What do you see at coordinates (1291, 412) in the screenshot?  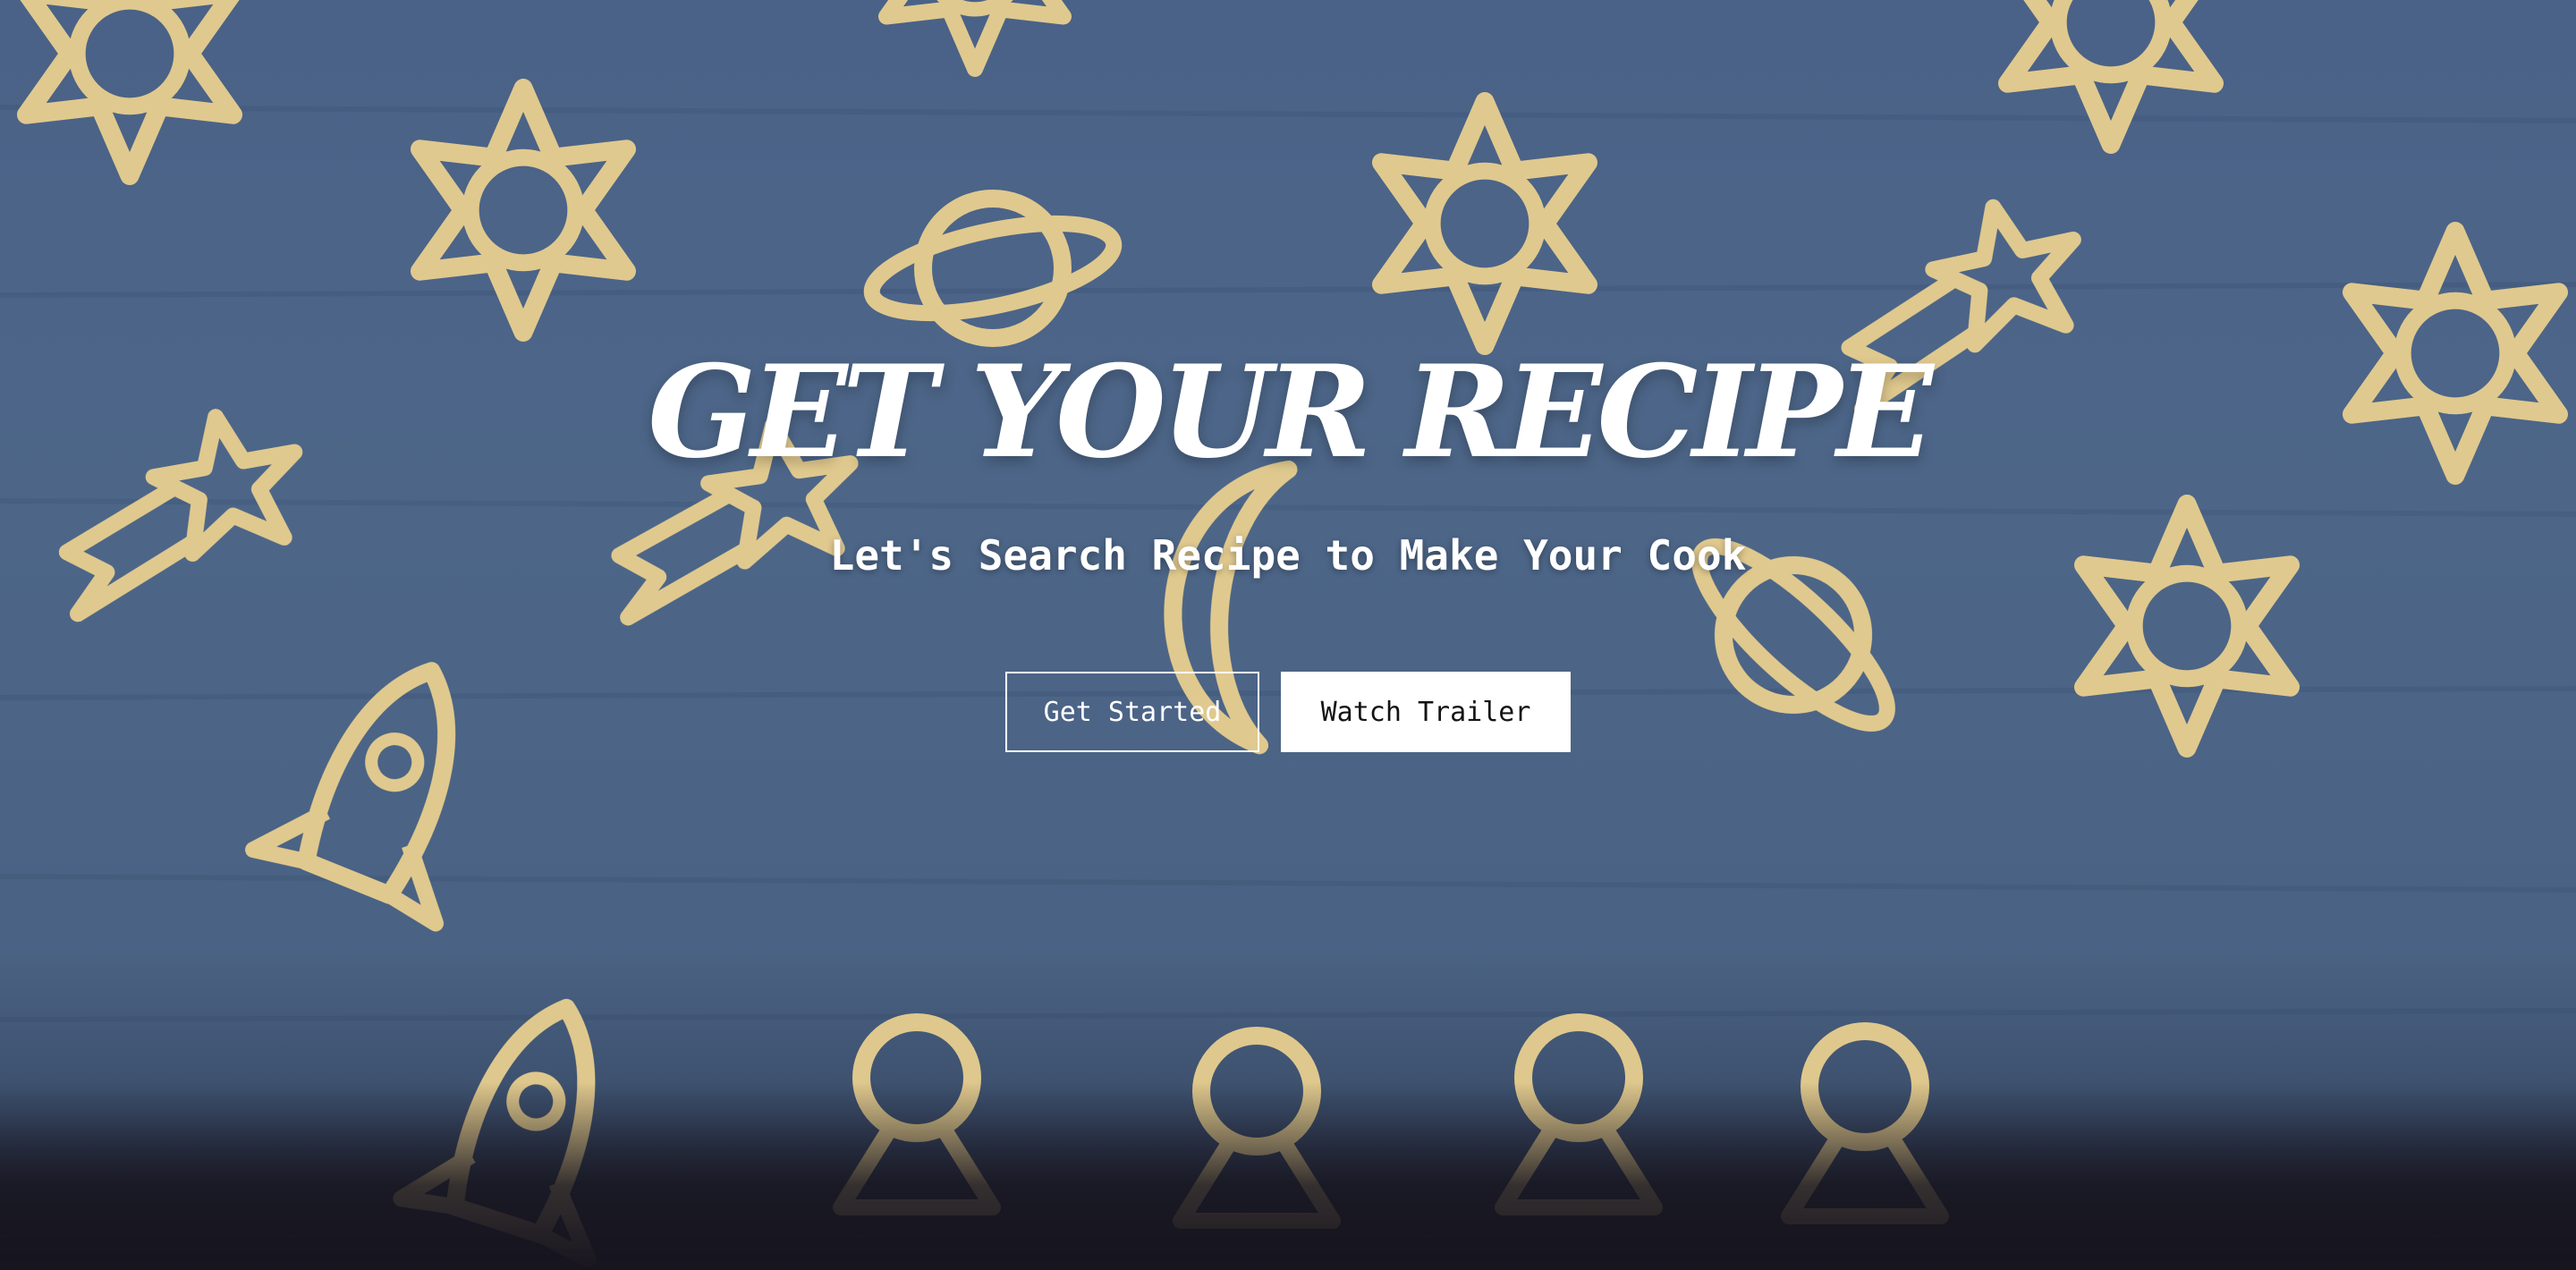 I see `hero-title: GET YOUR RECIPE` at bounding box center [1291, 412].